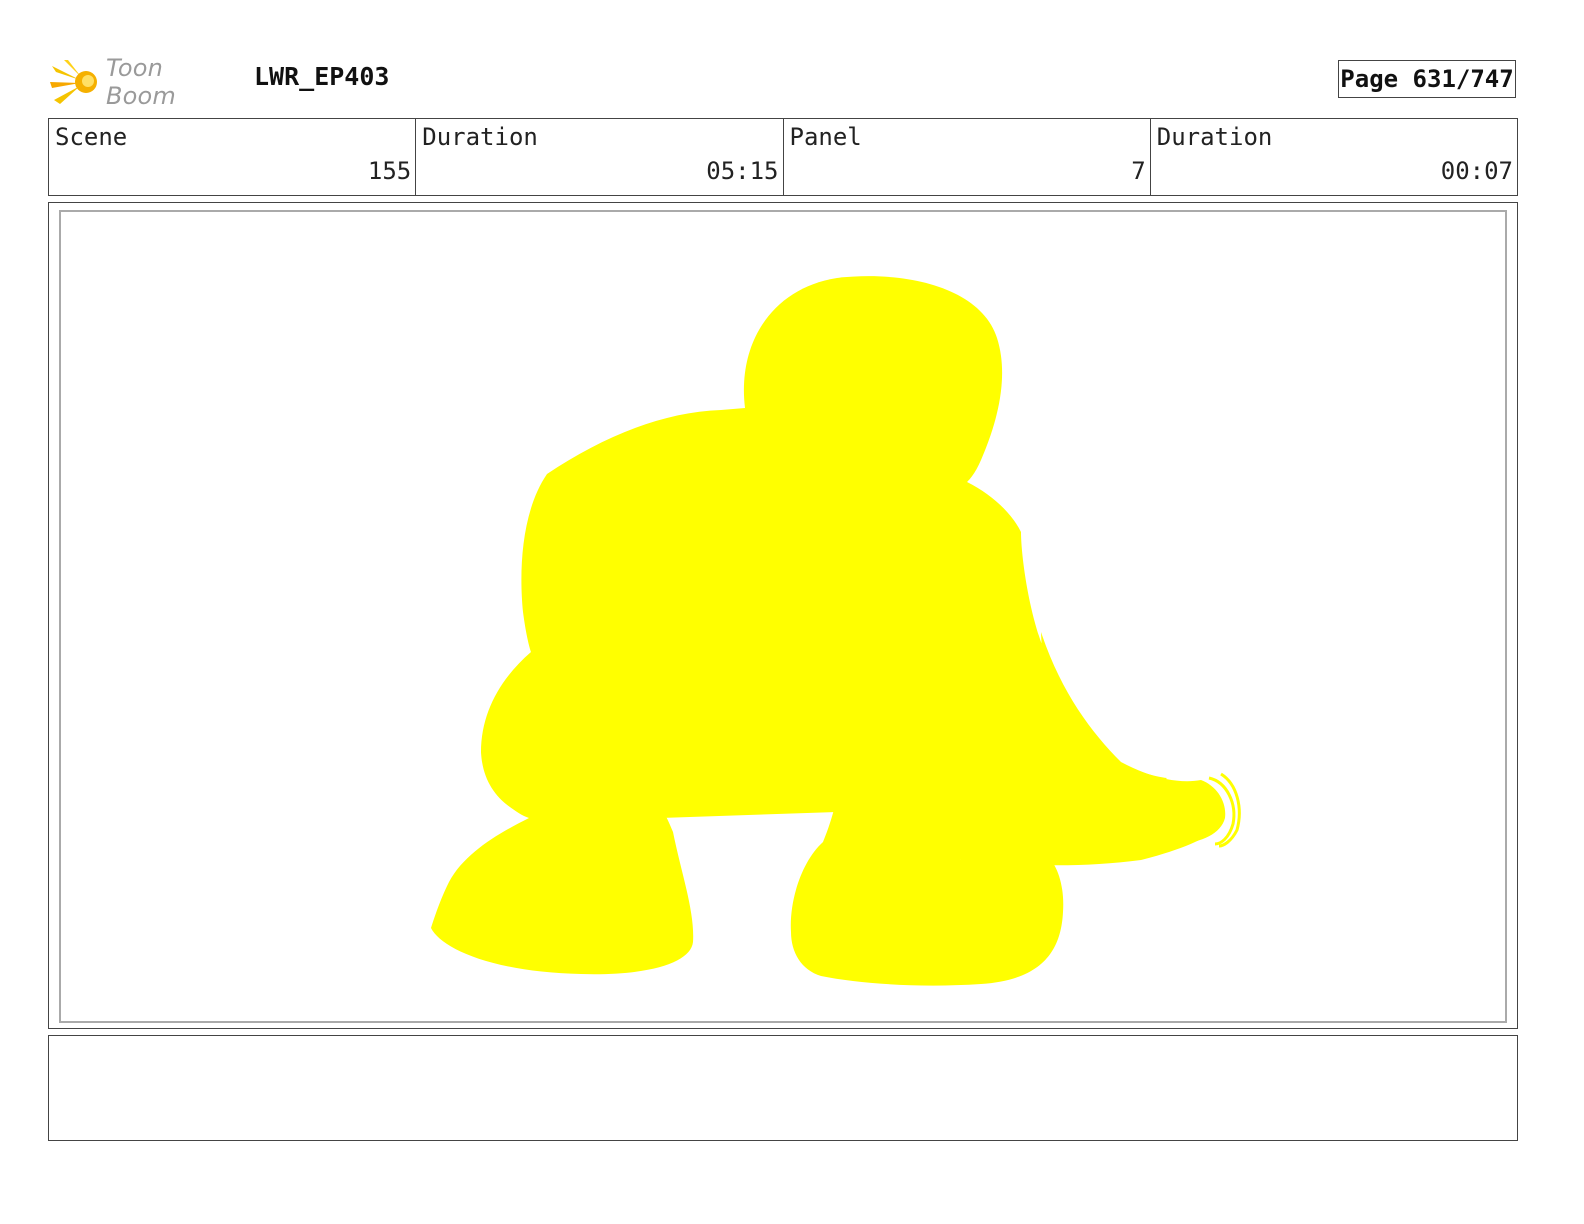 The height and width of the screenshot is (1224, 1584). I want to click on scene-duration-label: Duration, so click(480, 137).